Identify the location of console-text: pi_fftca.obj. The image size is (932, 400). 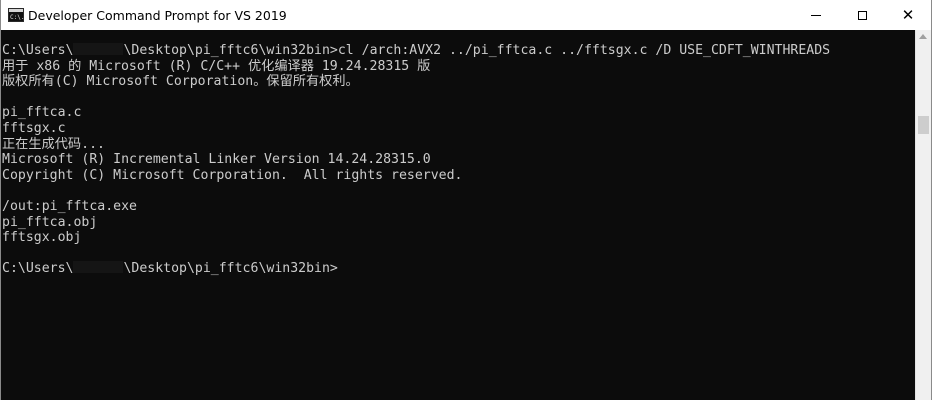
(50, 222).